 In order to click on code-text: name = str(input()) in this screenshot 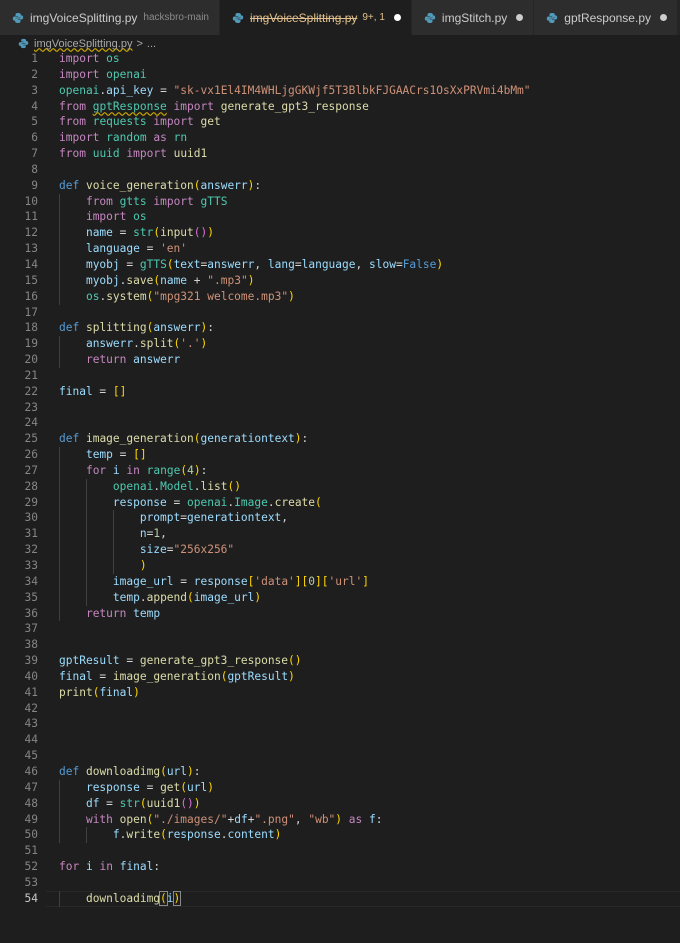, I will do `click(136, 233)`.